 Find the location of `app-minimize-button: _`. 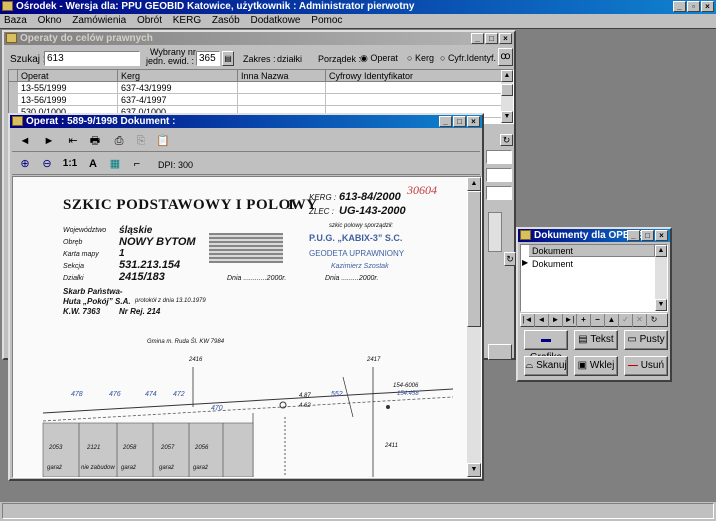

app-minimize-button: _ is located at coordinates (679, 6).